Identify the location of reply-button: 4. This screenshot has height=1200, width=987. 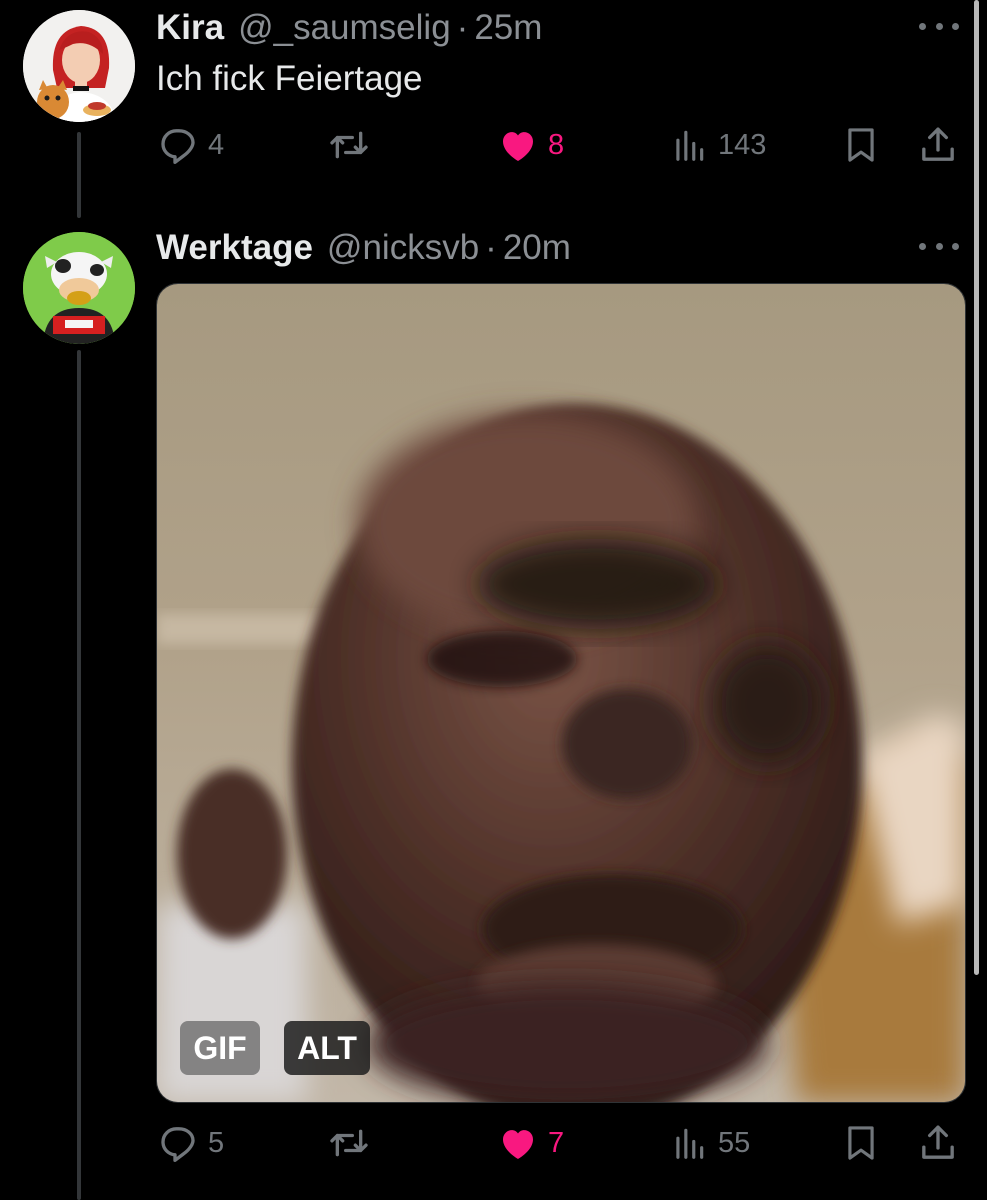
(191, 145).